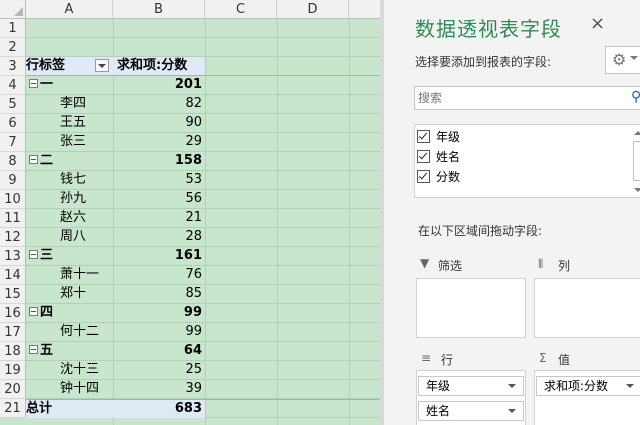 The height and width of the screenshot is (425, 640). What do you see at coordinates (159, 161) in the screenshot?
I see `group-value: 158` at bounding box center [159, 161].